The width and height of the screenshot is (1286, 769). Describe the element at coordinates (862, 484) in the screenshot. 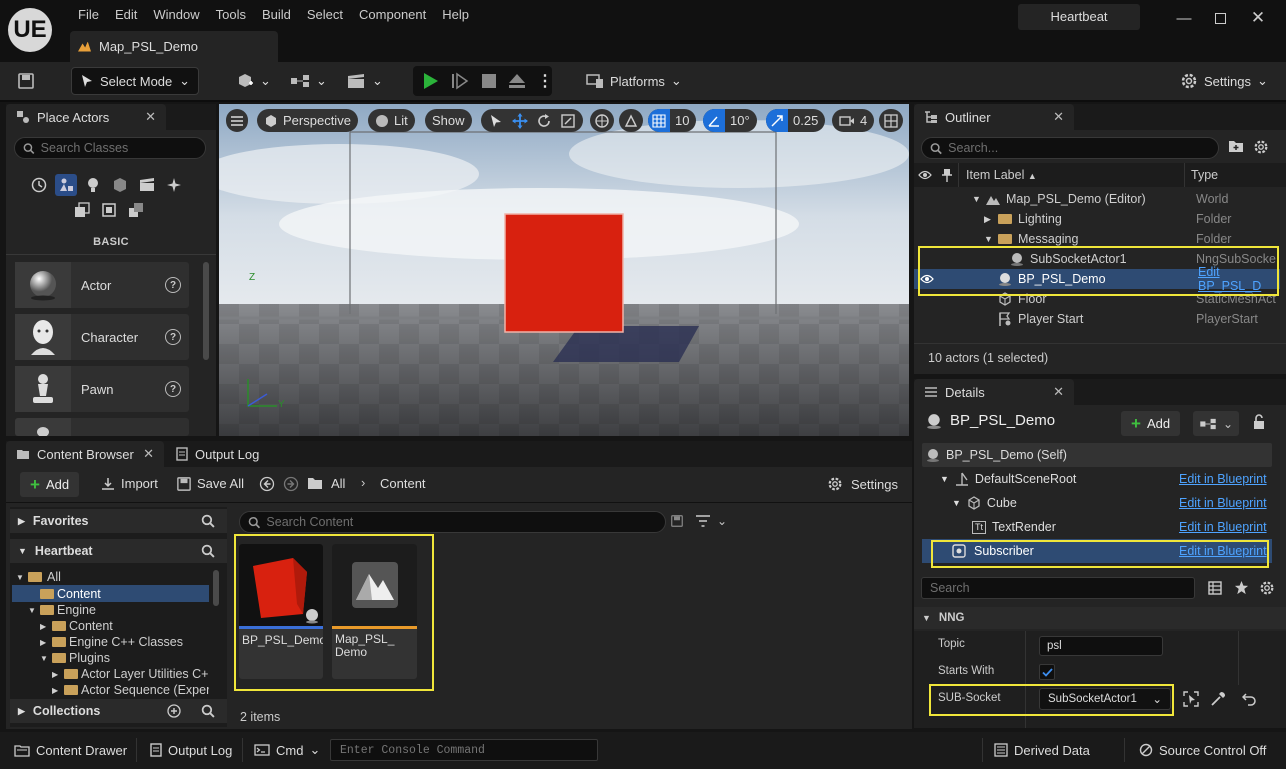

I see `content-settings-button: Settings` at that location.